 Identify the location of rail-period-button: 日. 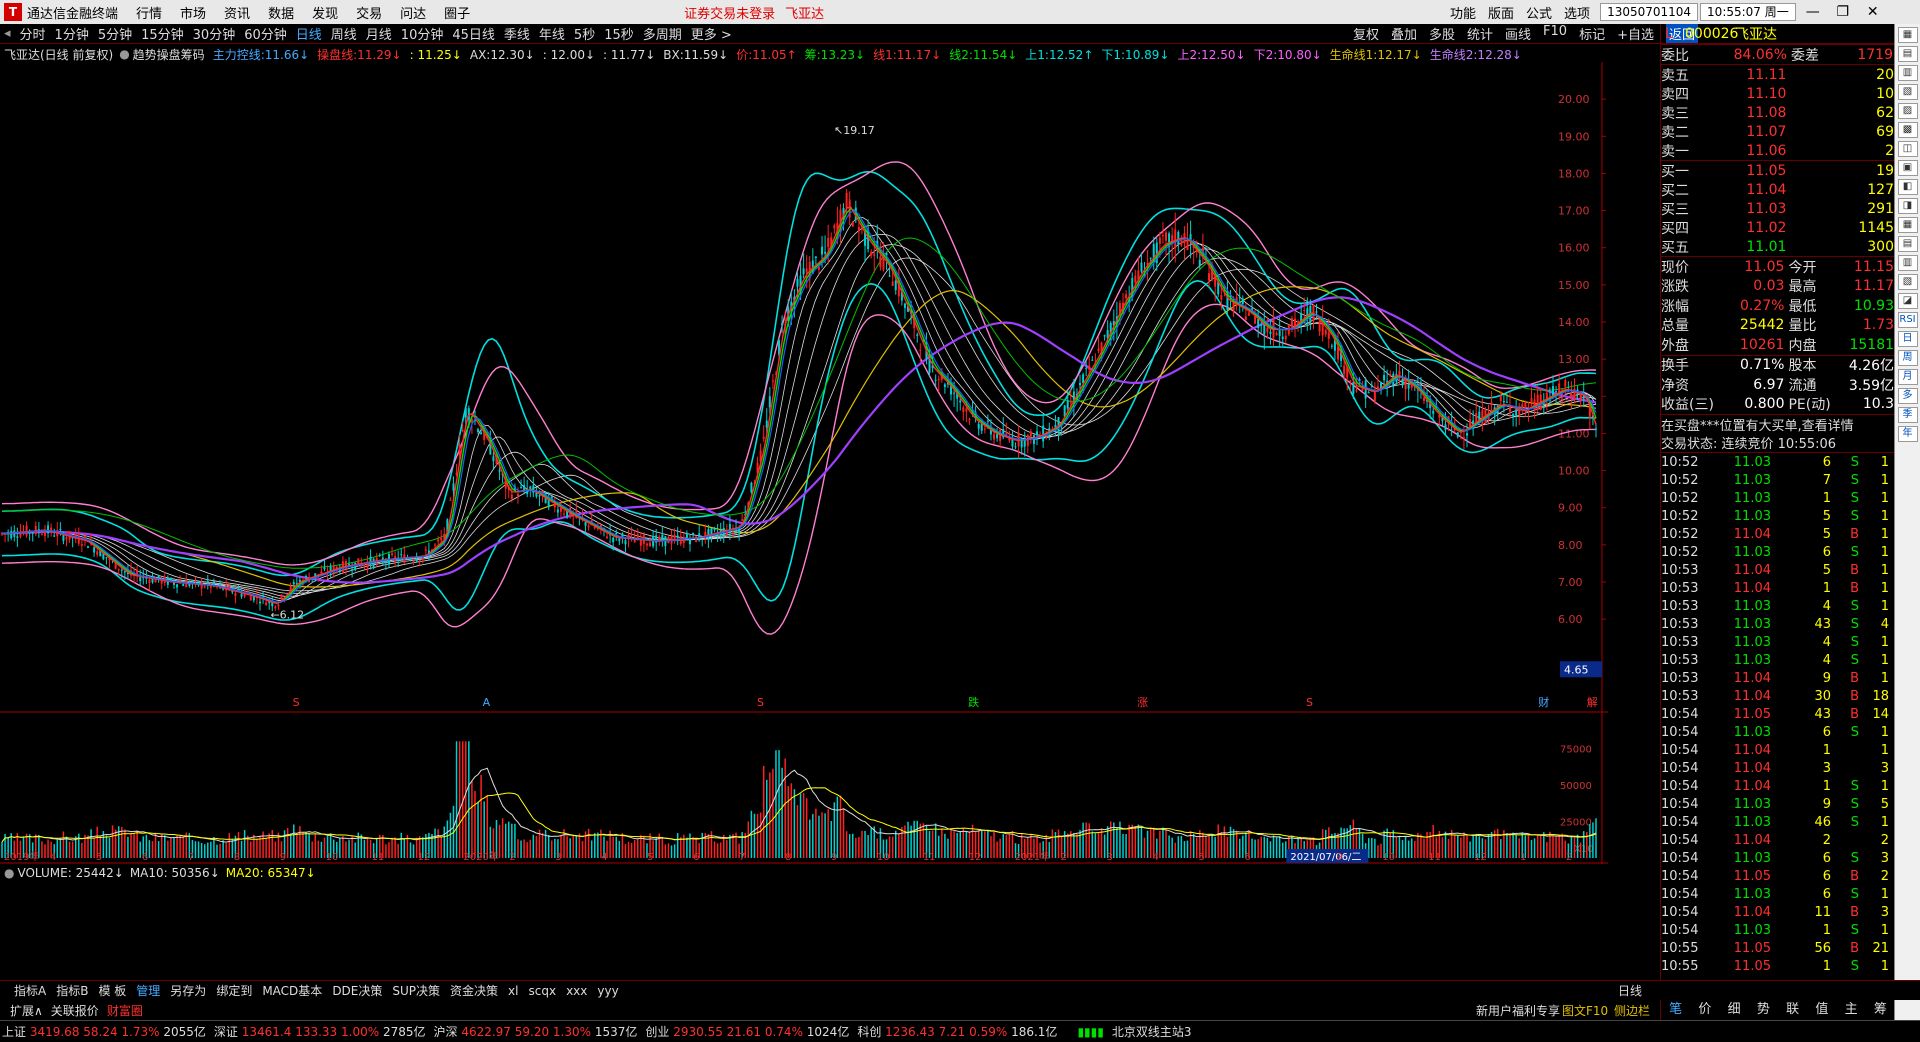
(1907, 339).